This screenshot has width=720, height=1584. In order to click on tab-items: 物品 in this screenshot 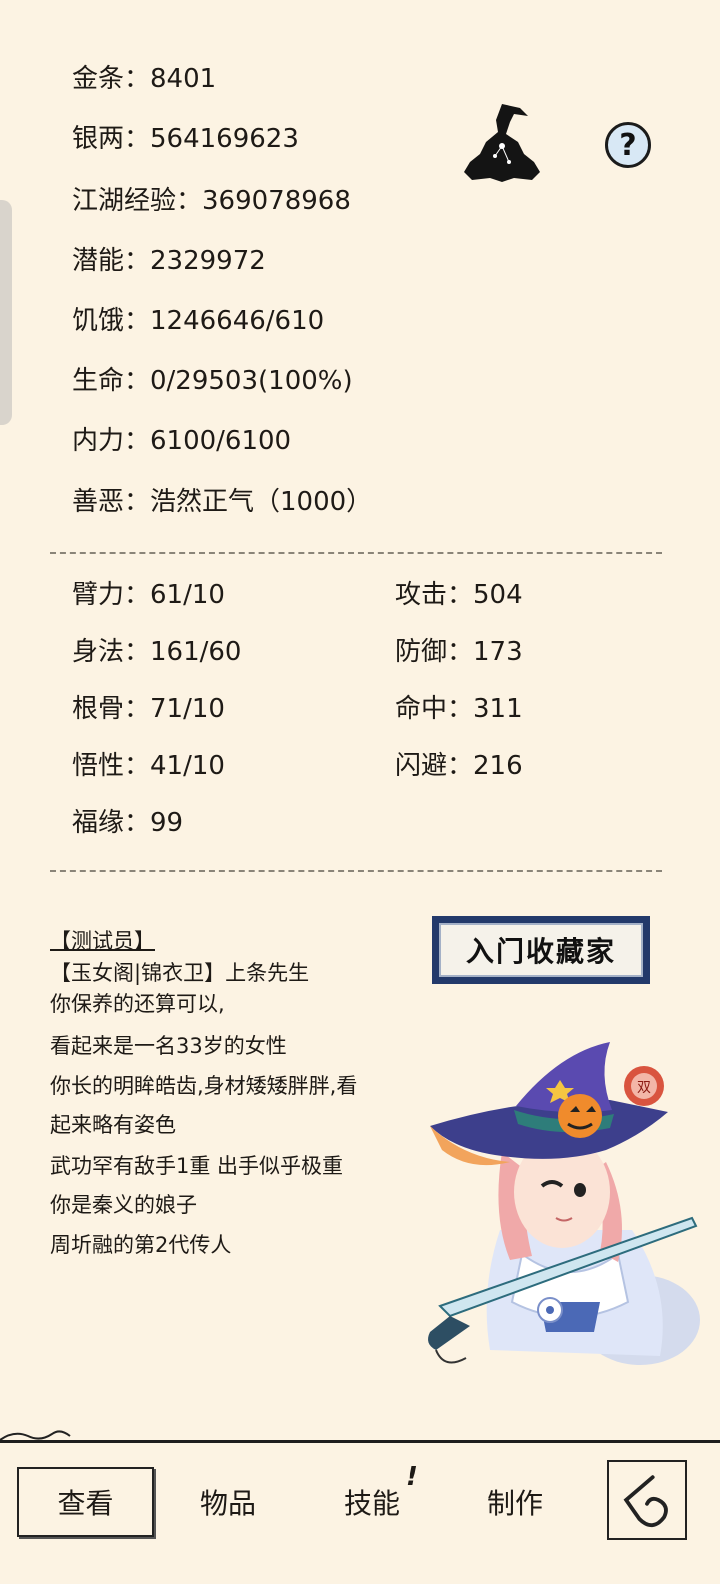, I will do `click(228, 1502)`.